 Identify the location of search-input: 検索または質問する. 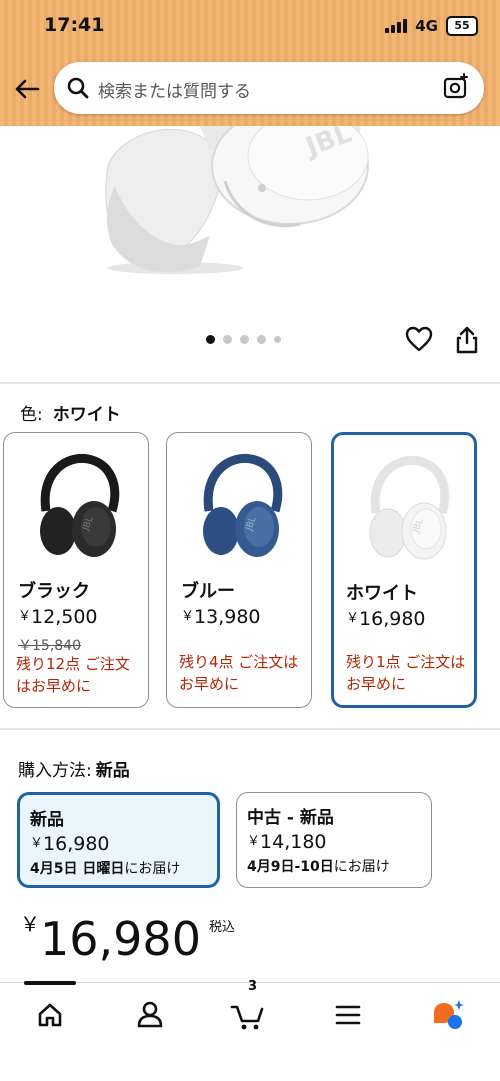
(269, 88).